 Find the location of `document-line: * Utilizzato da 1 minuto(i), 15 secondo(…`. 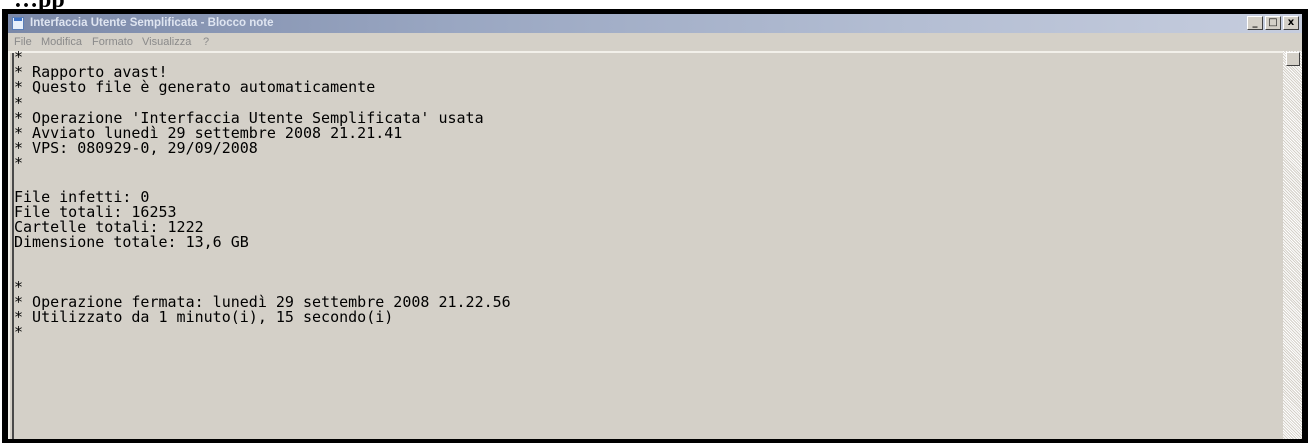

document-line: * Utilizzato da 1 minuto(i), 15 secondo(… is located at coordinates (204, 317).